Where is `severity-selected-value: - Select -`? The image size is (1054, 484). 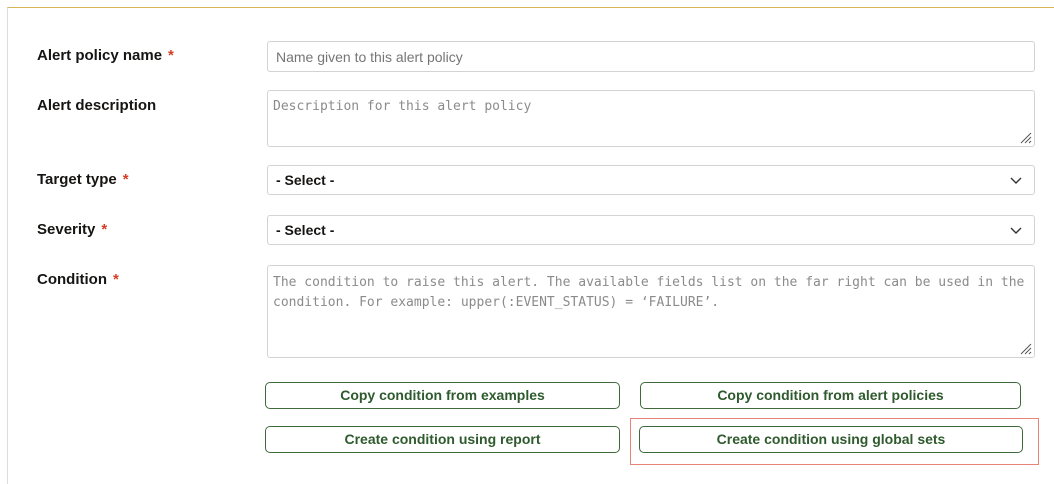
severity-selected-value: - Select - is located at coordinates (305, 230).